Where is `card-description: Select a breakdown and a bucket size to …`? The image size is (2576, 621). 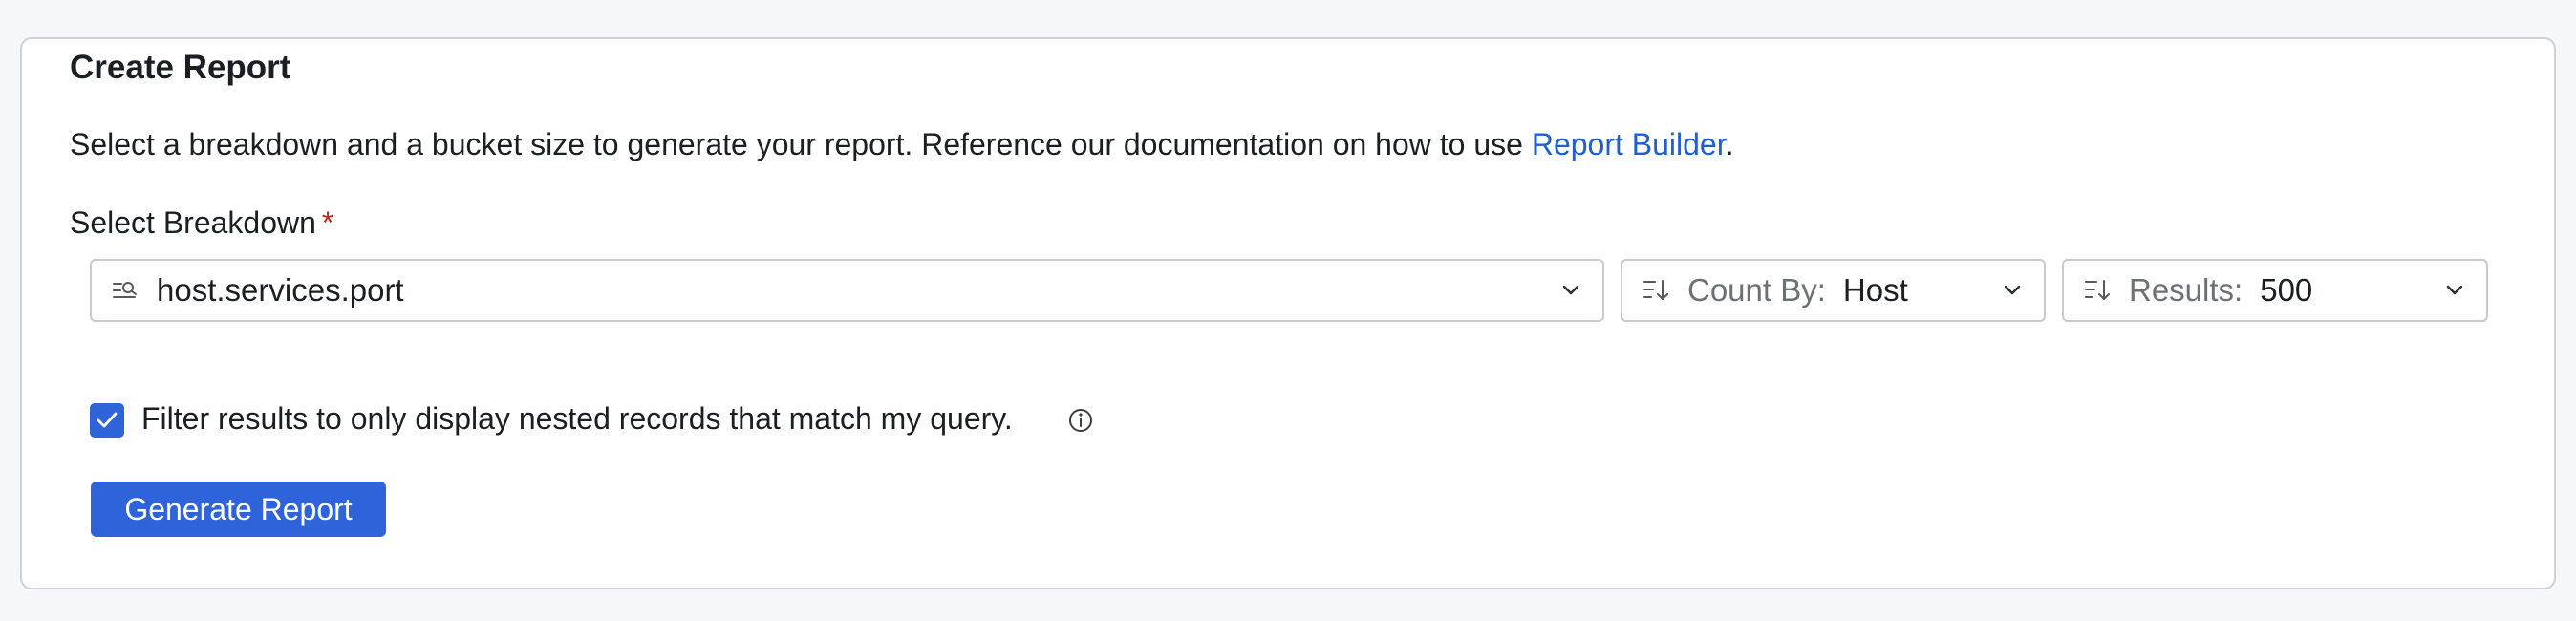 card-description: Select a breakdown and a bucket size to … is located at coordinates (902, 144).